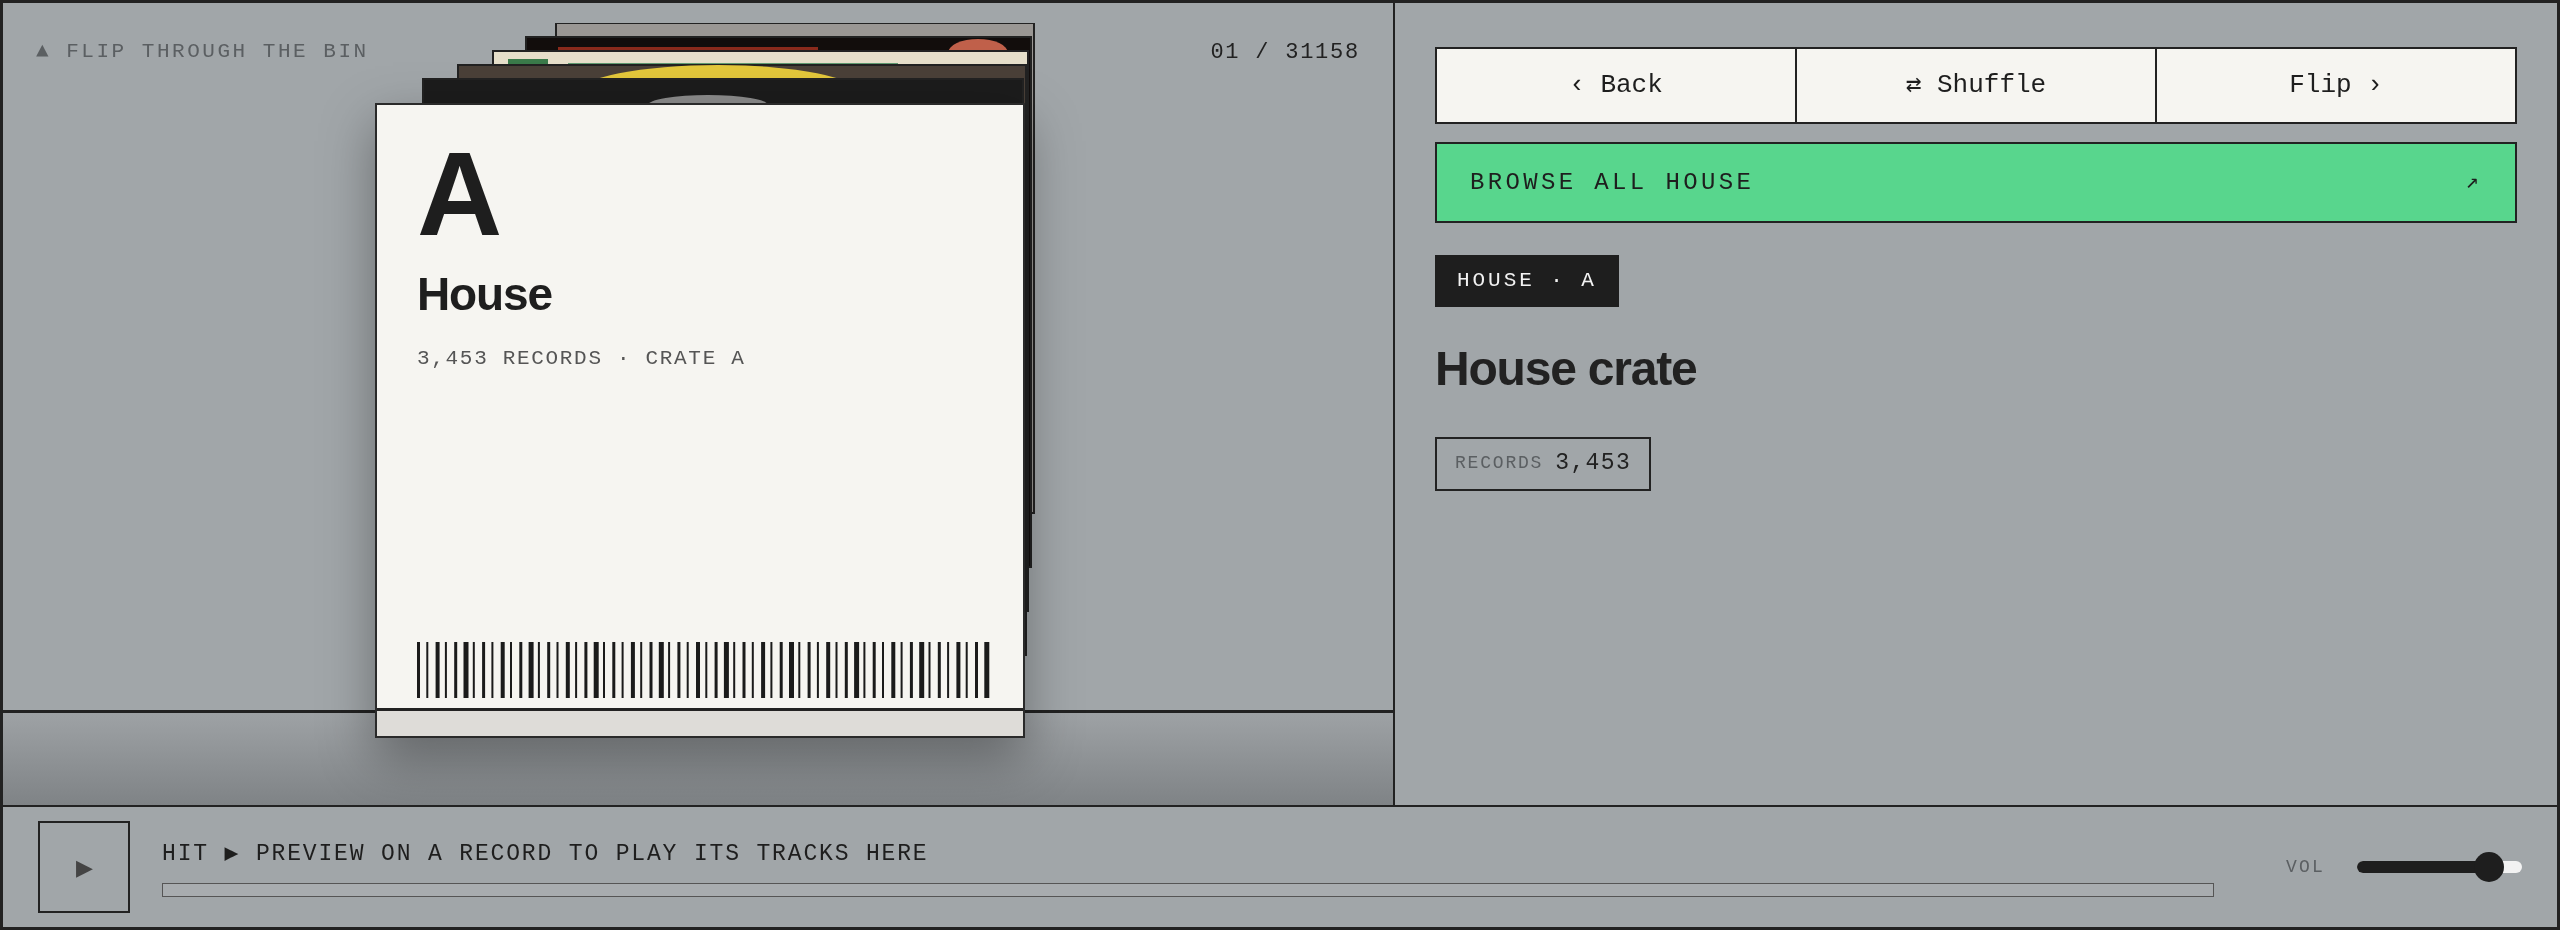 This screenshot has width=2560, height=930. Describe the element at coordinates (1285, 53) in the screenshot. I see `record-counter: 01 / 31158` at that location.